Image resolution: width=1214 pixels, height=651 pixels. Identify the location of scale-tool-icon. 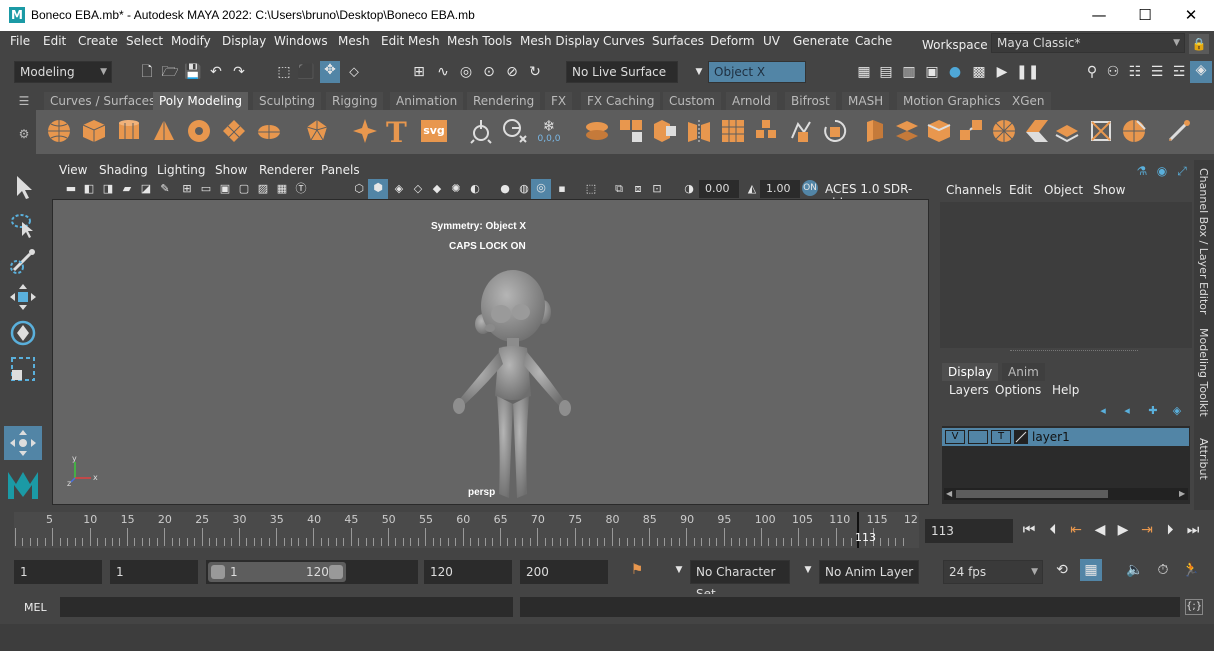
(23, 369).